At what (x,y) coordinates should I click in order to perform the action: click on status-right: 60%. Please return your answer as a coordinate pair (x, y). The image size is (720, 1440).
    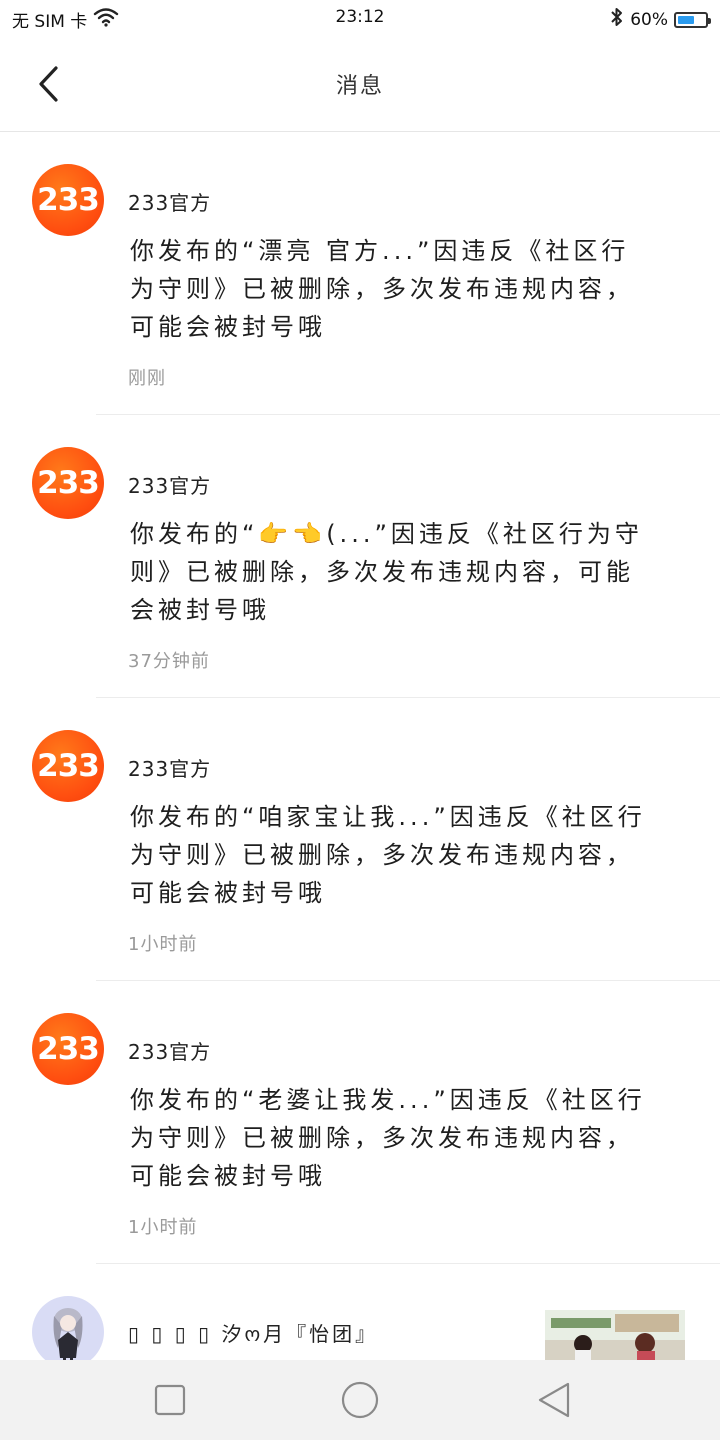
    Looking at the image, I should click on (660, 19).